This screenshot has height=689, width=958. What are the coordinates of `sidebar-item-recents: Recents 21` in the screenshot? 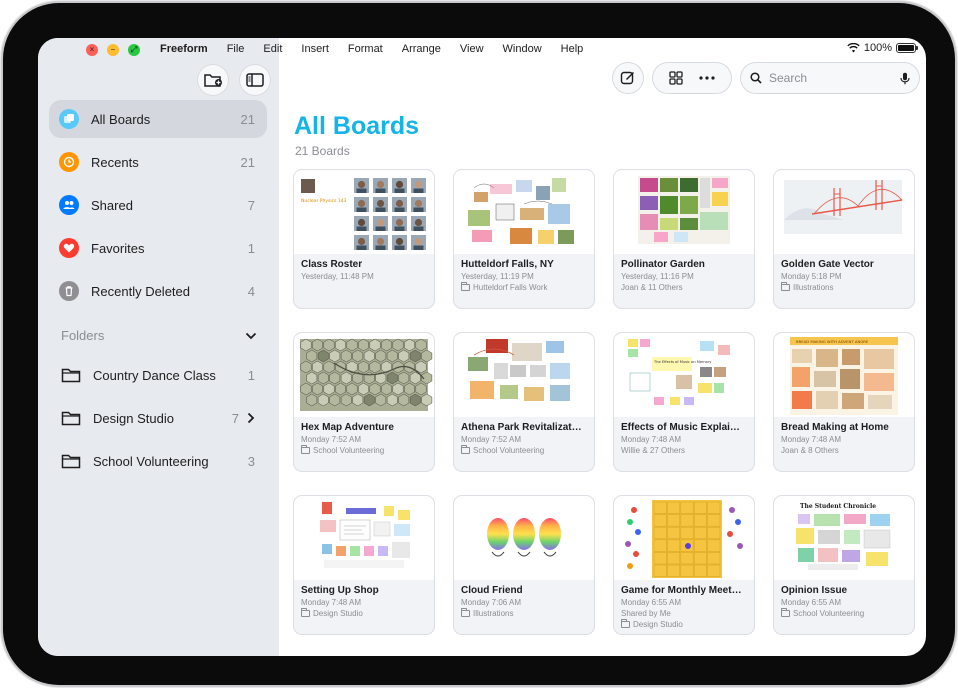 It's located at (158, 162).